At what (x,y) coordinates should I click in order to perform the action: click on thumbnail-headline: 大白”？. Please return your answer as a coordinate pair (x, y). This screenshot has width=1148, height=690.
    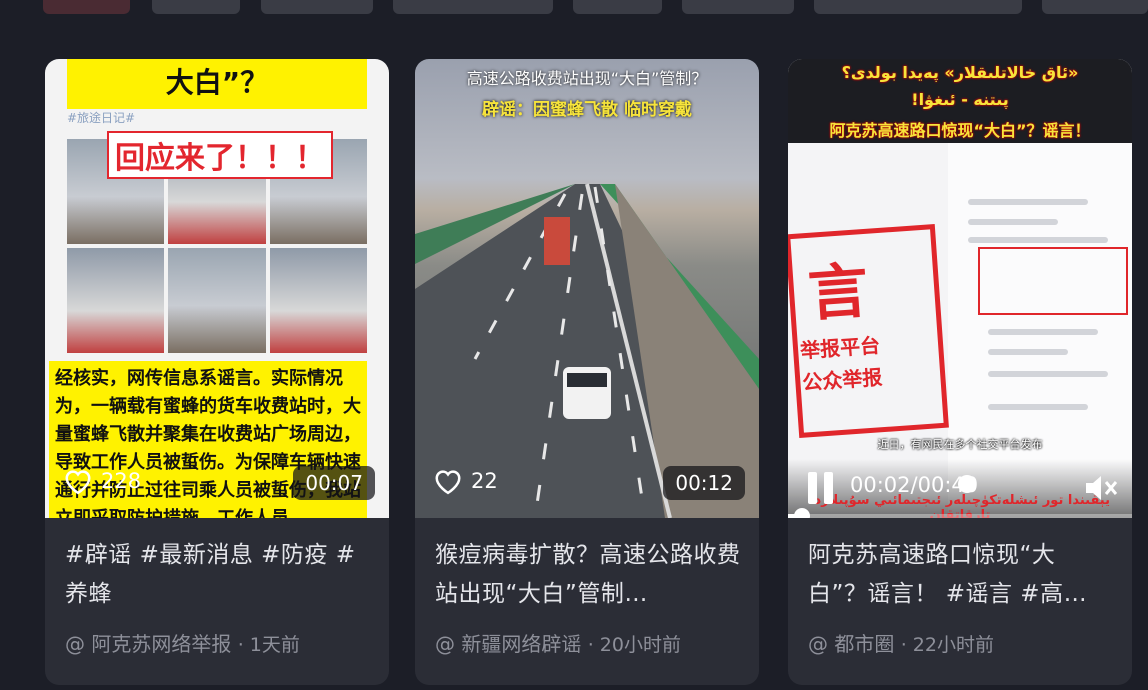
    Looking at the image, I should click on (217, 82).